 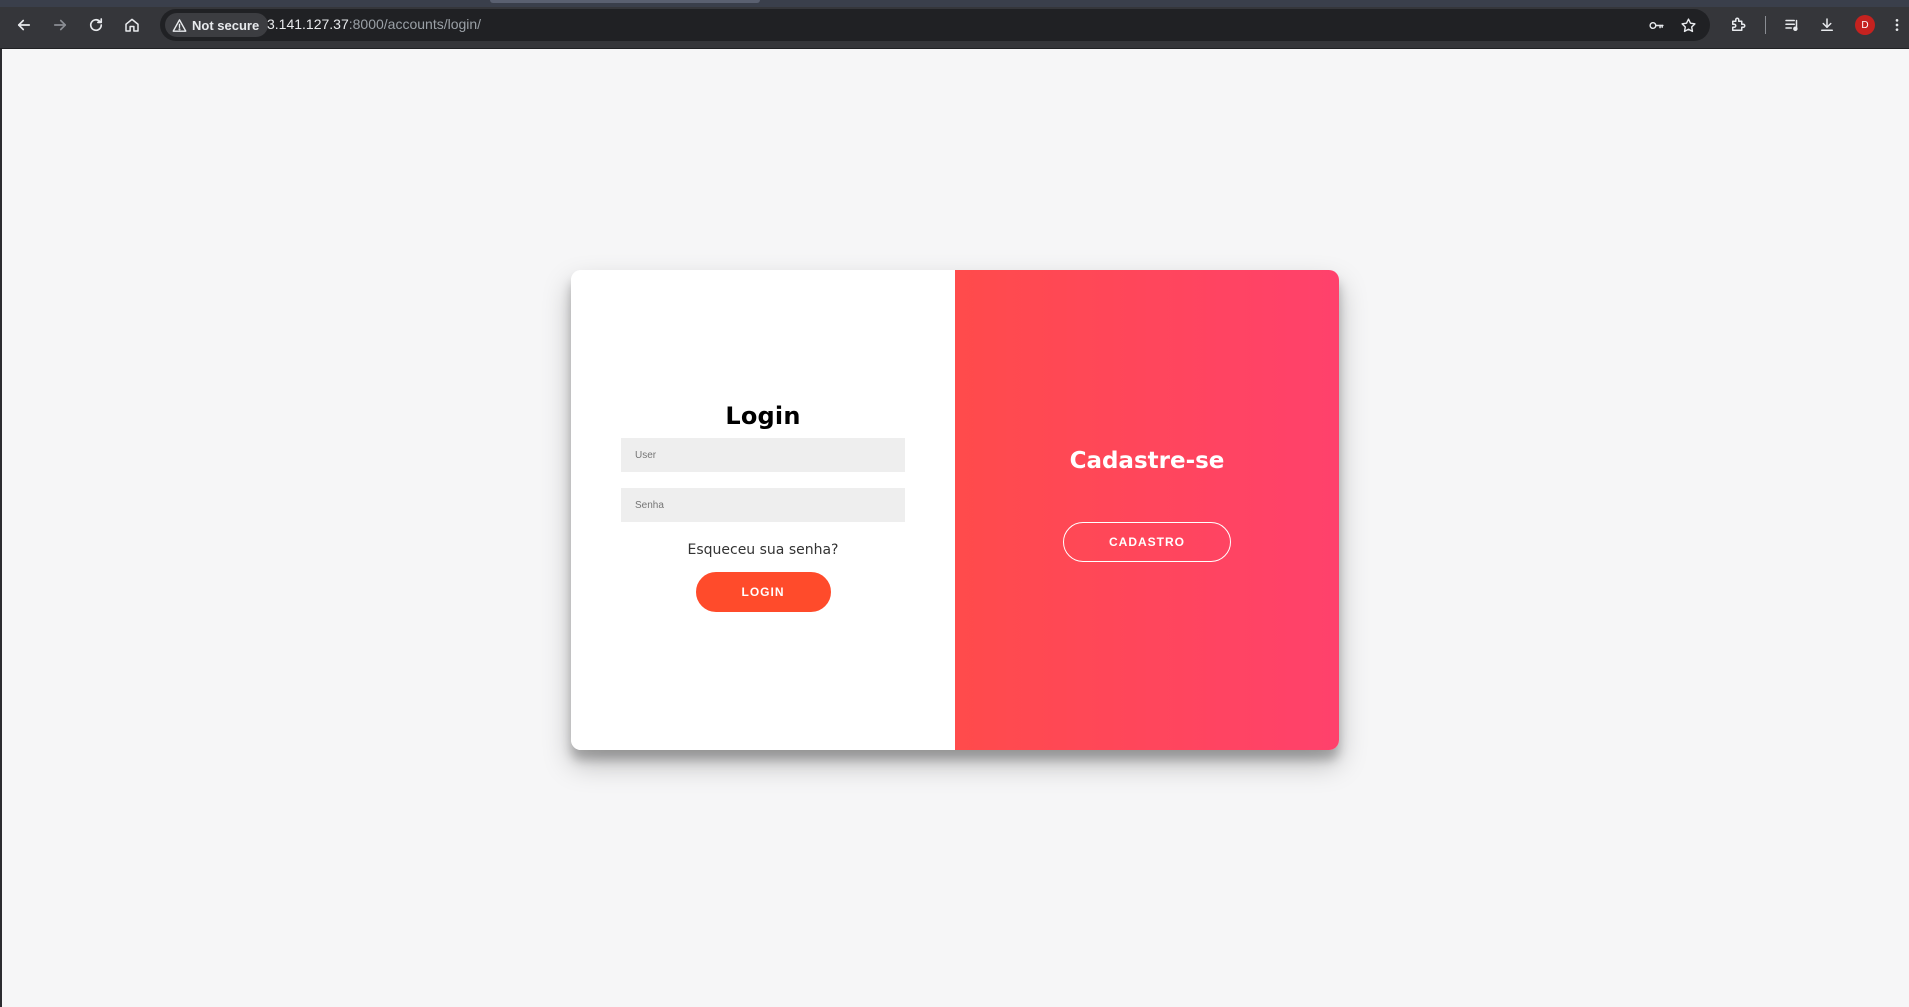 What do you see at coordinates (1792, 25) in the screenshot?
I see `playlist-icon` at bounding box center [1792, 25].